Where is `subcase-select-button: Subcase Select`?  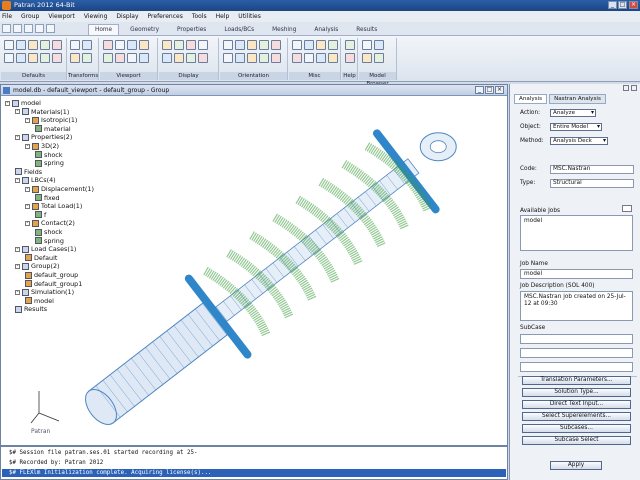
subcase-select-button: Subcase Select is located at coordinates (576, 440).